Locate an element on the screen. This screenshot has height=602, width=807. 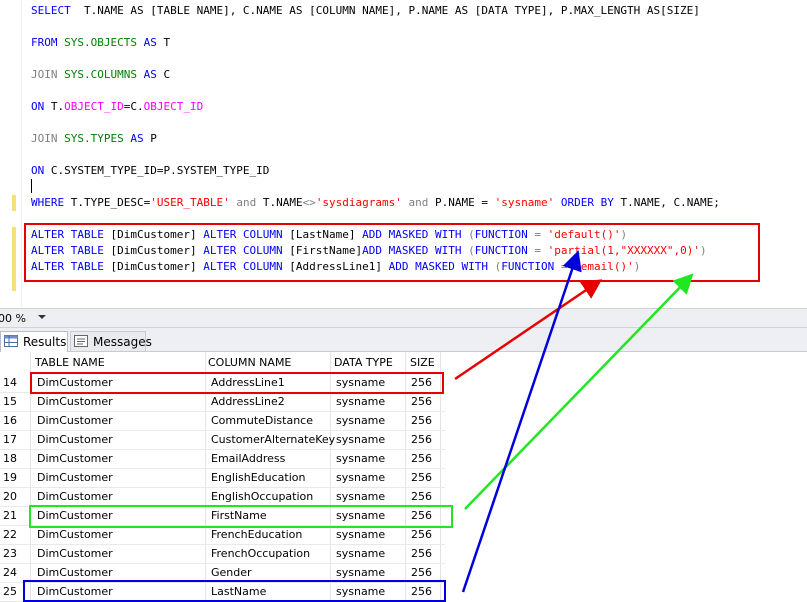
red-arrow is located at coordinates (528, 330).